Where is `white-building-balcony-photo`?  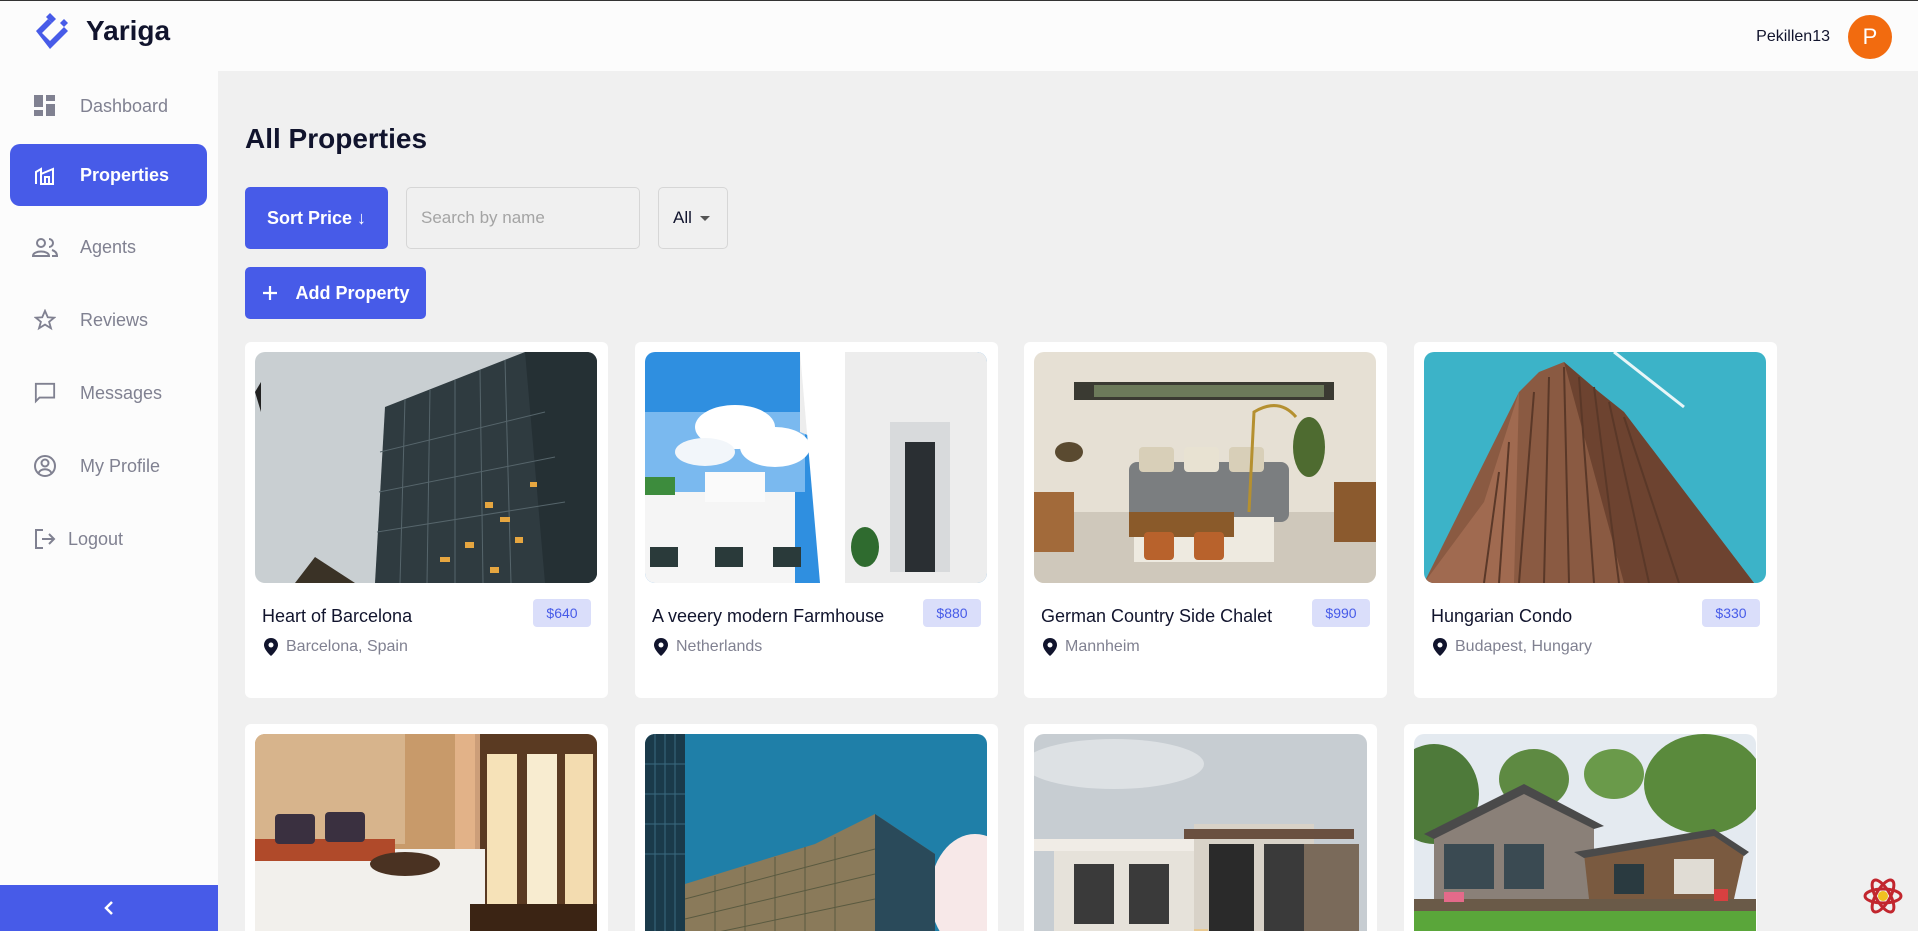 white-building-balcony-photo is located at coordinates (816, 467).